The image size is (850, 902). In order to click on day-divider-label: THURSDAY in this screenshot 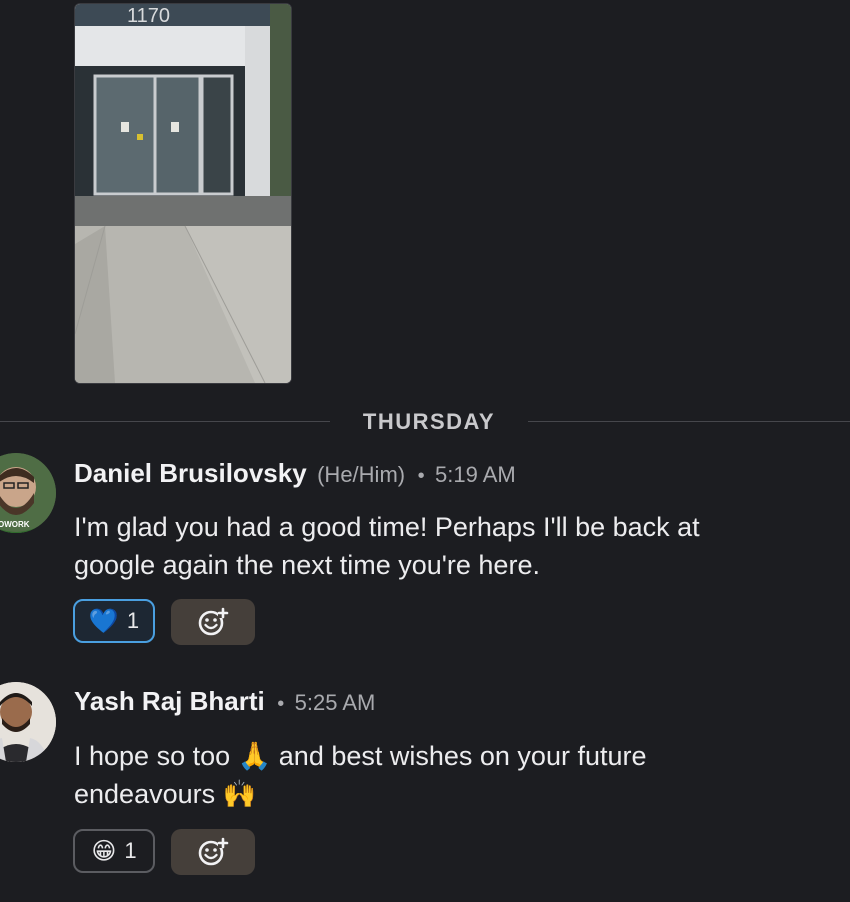, I will do `click(429, 421)`.